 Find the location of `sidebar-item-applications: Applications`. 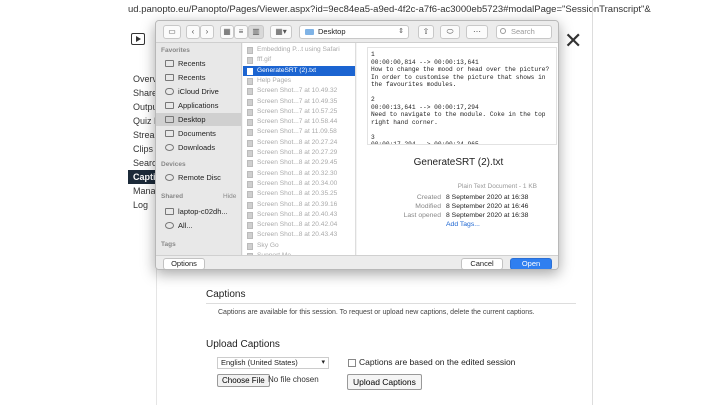

sidebar-item-applications: Applications is located at coordinates (199, 105).